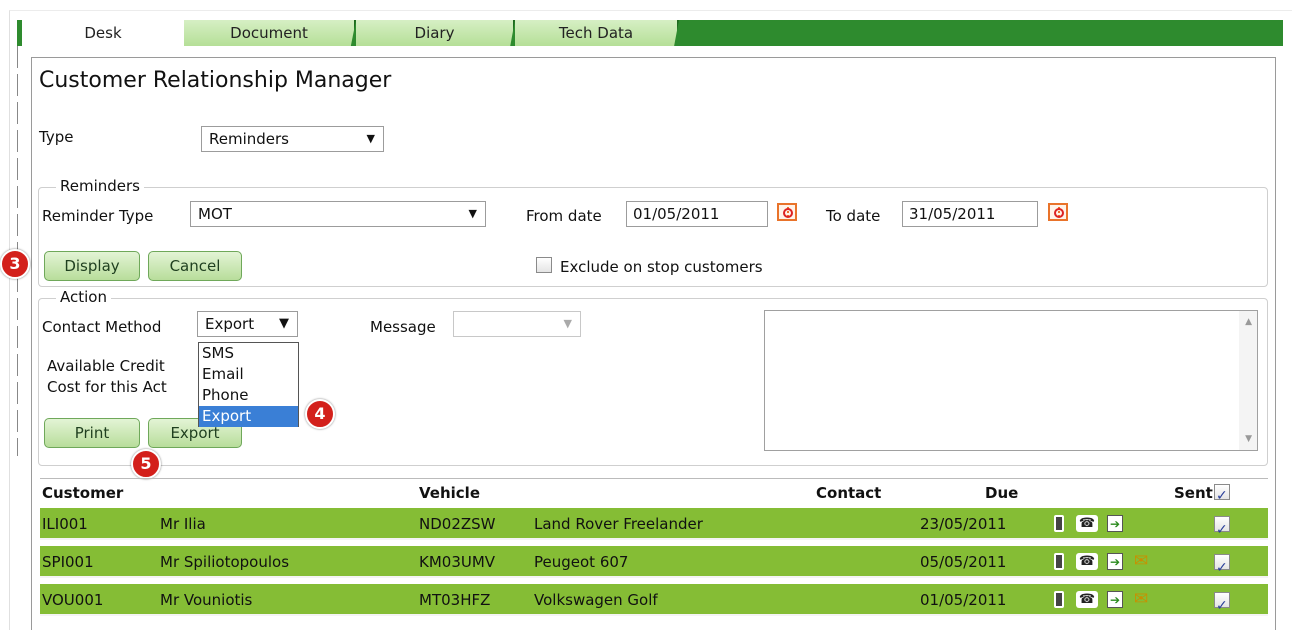 This screenshot has height=630, width=1295. Describe the element at coordinates (320, 414) in the screenshot. I see `step-marker: 4` at that location.